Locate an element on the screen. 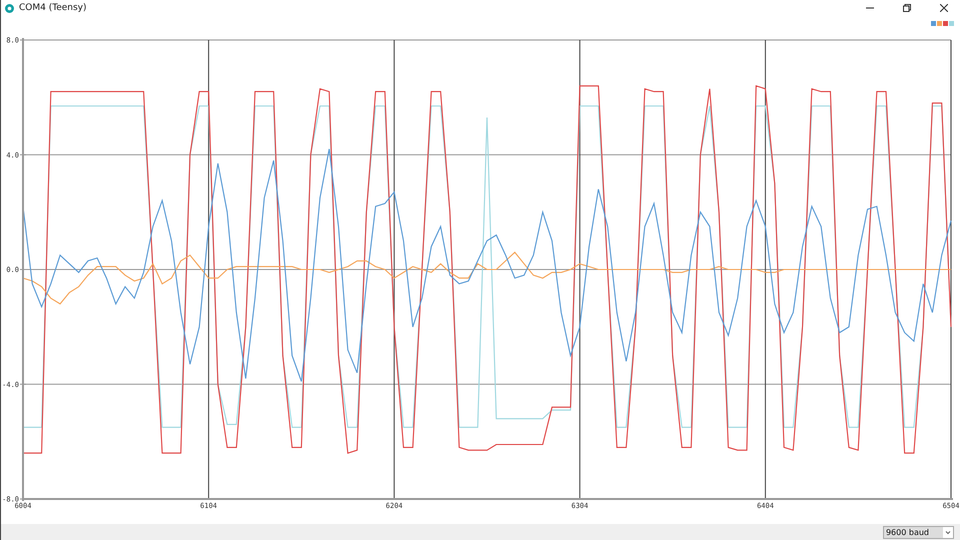  close-icon is located at coordinates (944, 8).